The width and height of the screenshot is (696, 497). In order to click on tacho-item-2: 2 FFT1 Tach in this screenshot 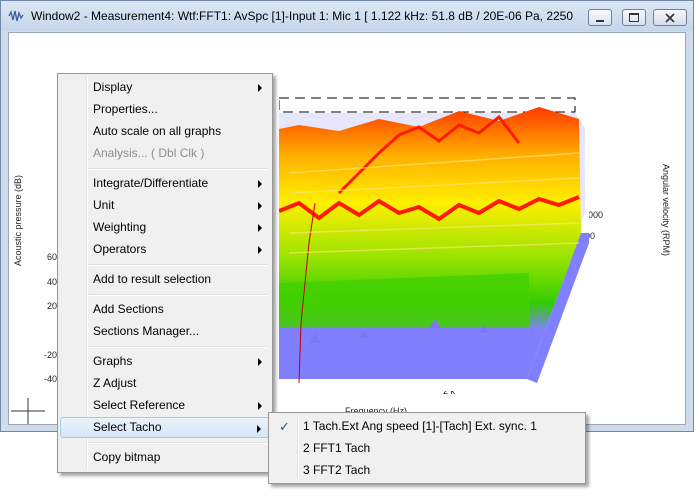, I will do `click(427, 448)`.